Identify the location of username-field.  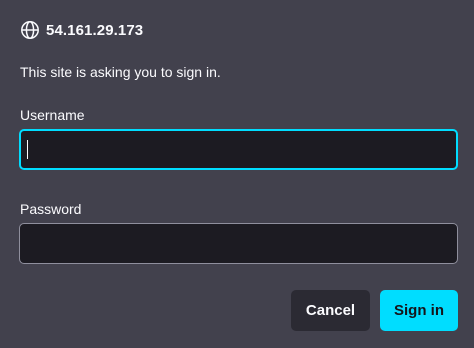
(238, 149).